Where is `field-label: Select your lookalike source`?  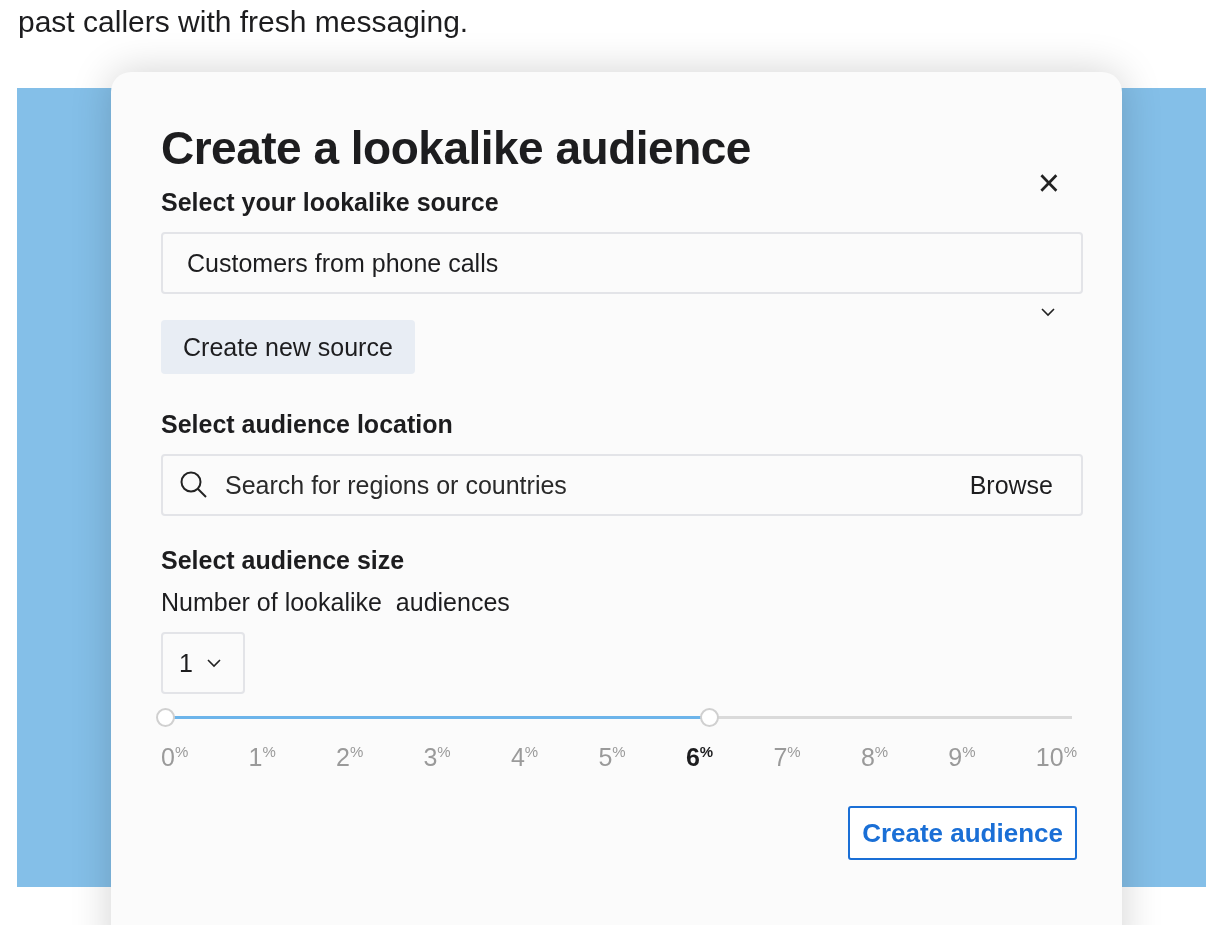
field-label: Select your lookalike source is located at coordinates (330, 202).